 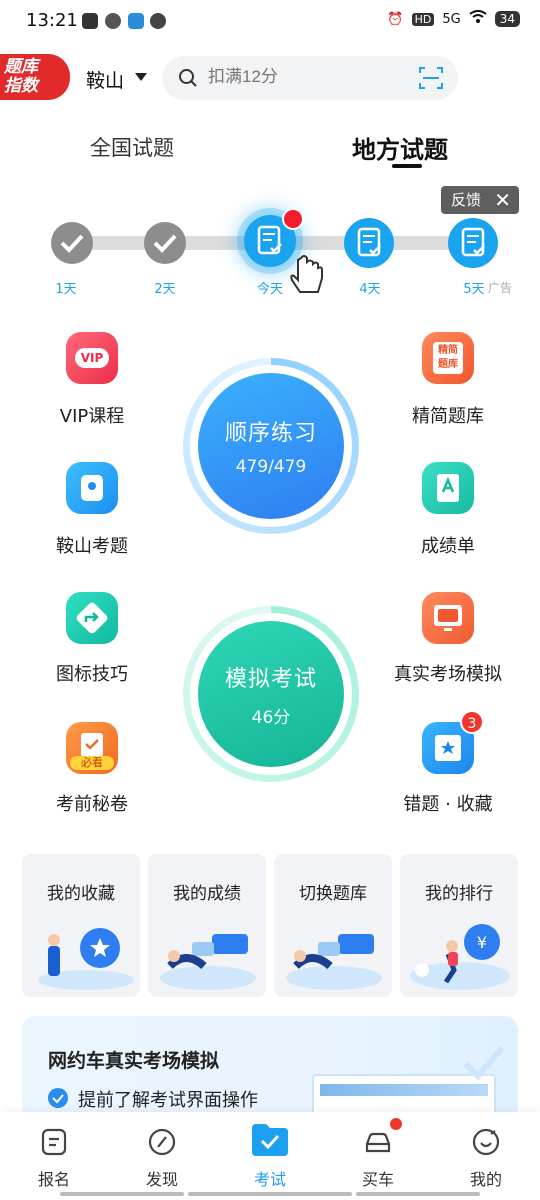 I want to click on nav-discover: 发现, so click(x=162, y=1152).